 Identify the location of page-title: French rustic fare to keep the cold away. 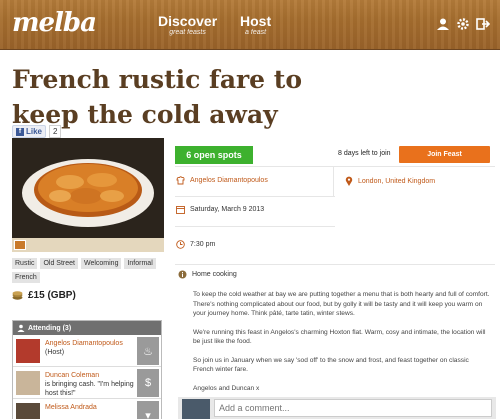
(157, 97).